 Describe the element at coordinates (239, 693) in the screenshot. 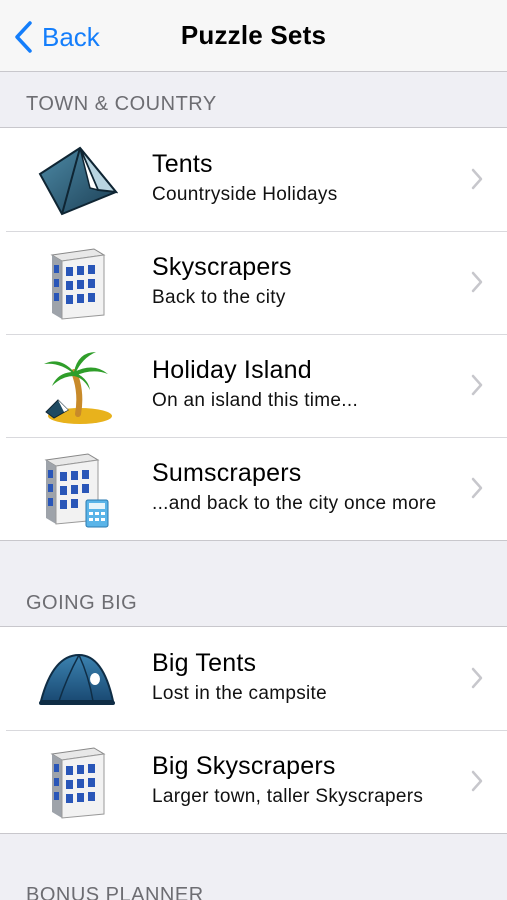

I see `row-subtitle: Lost in the campsite` at that location.